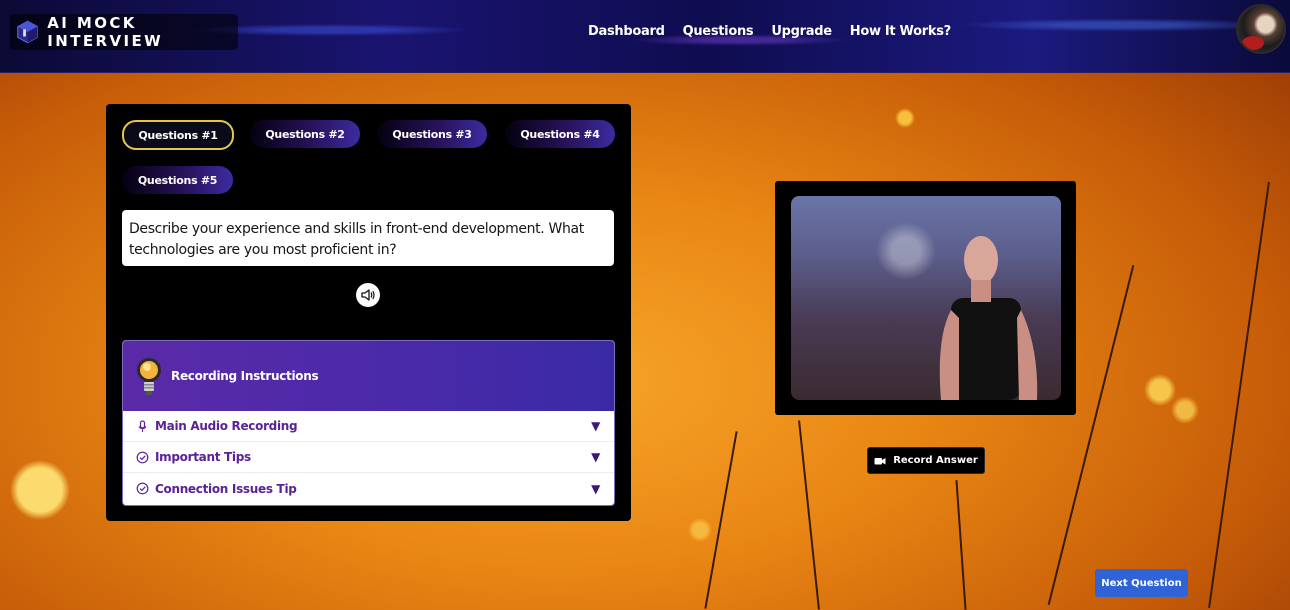 The image size is (1290, 610). I want to click on user-avatar, so click(1261, 29).